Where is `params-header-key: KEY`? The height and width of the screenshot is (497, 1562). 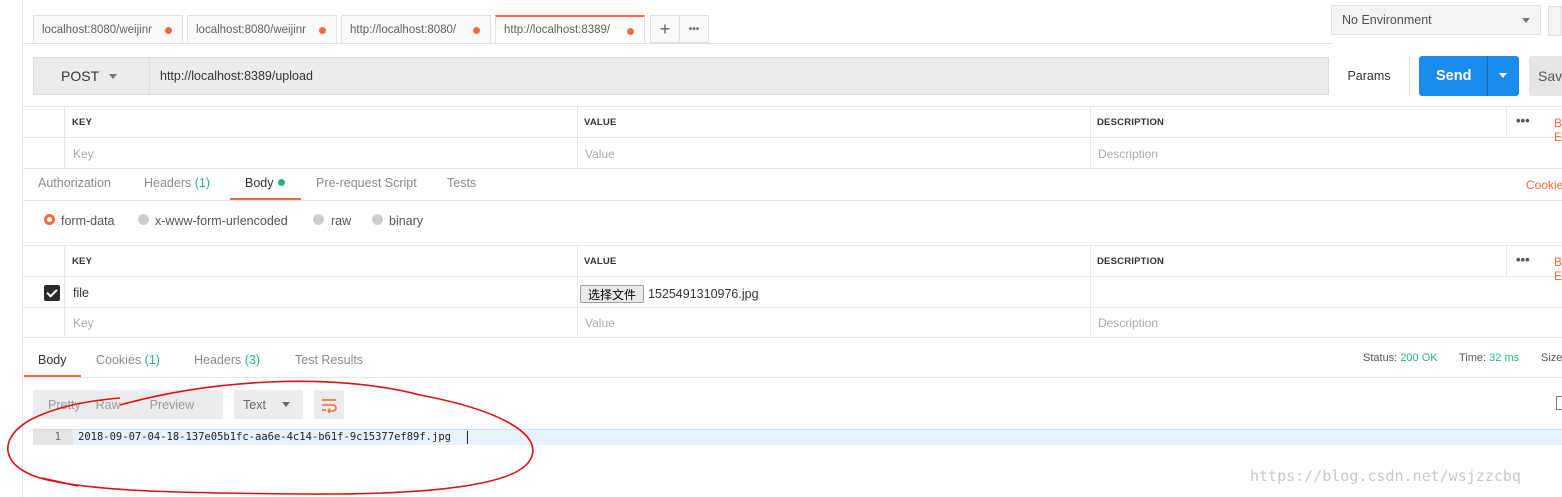 params-header-key: KEY is located at coordinates (82, 122).